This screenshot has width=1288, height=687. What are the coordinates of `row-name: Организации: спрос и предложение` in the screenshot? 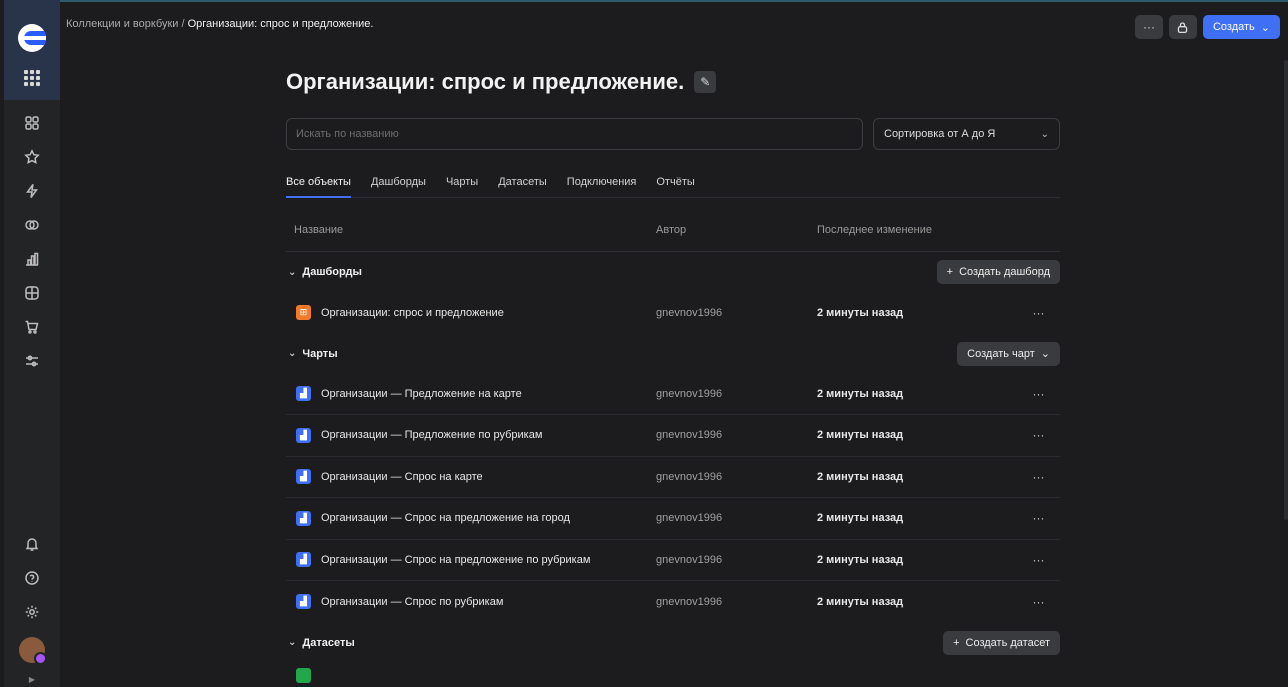 It's located at (412, 312).